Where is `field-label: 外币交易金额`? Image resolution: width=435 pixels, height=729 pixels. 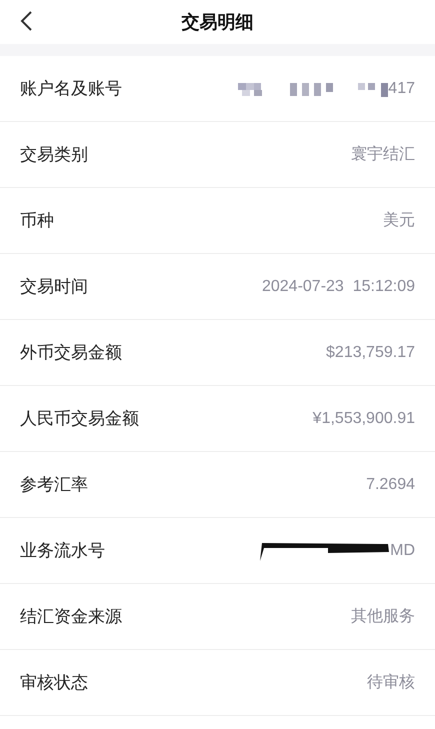
field-label: 外币交易金额 is located at coordinates (71, 353).